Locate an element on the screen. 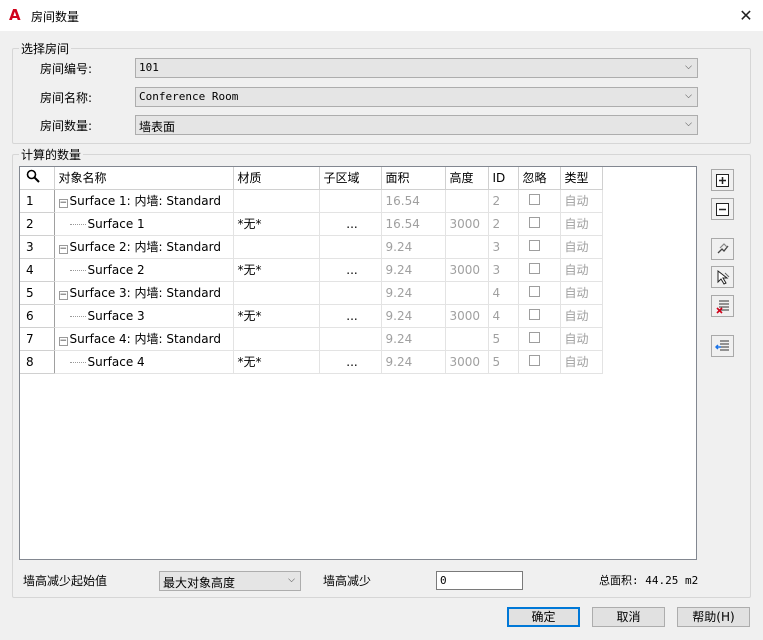 The image size is (763, 640). tree-connector is located at coordinates (77, 316).